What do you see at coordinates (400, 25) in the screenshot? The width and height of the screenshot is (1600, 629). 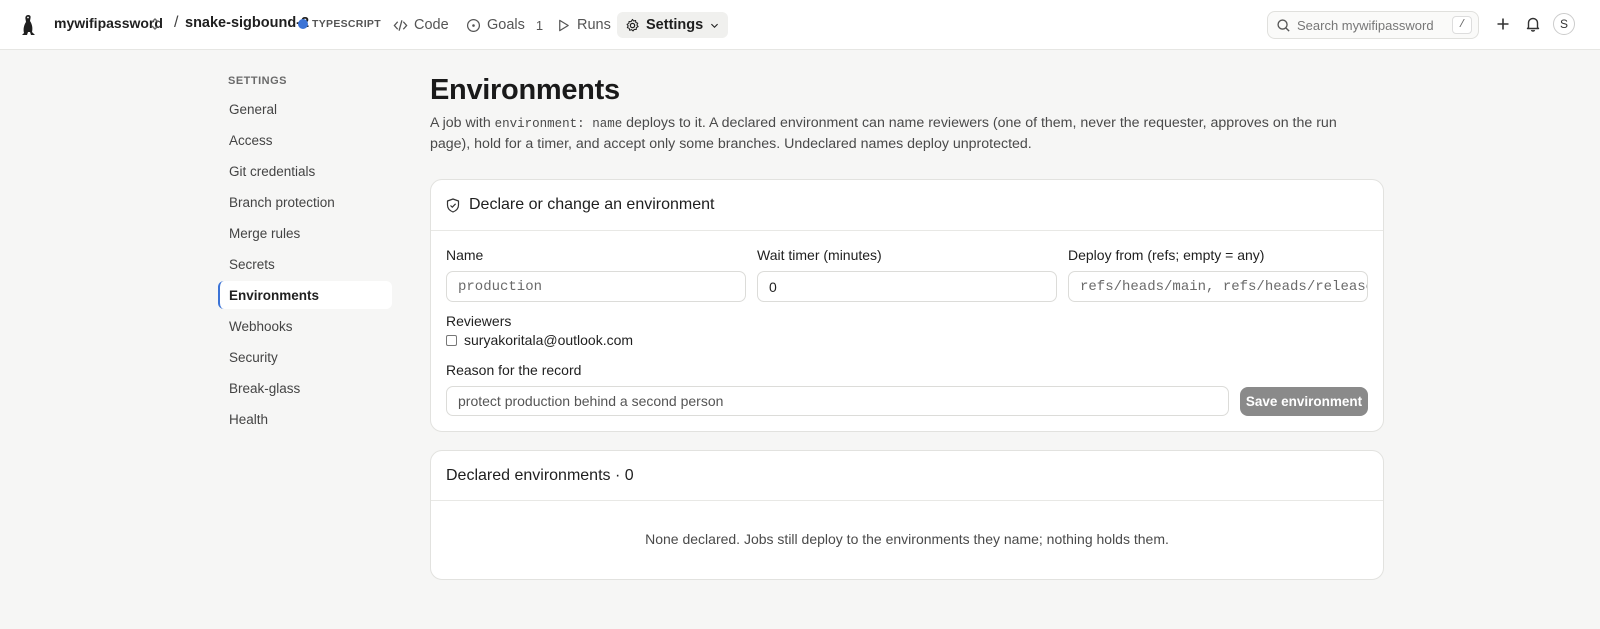 I see `code-icon` at bounding box center [400, 25].